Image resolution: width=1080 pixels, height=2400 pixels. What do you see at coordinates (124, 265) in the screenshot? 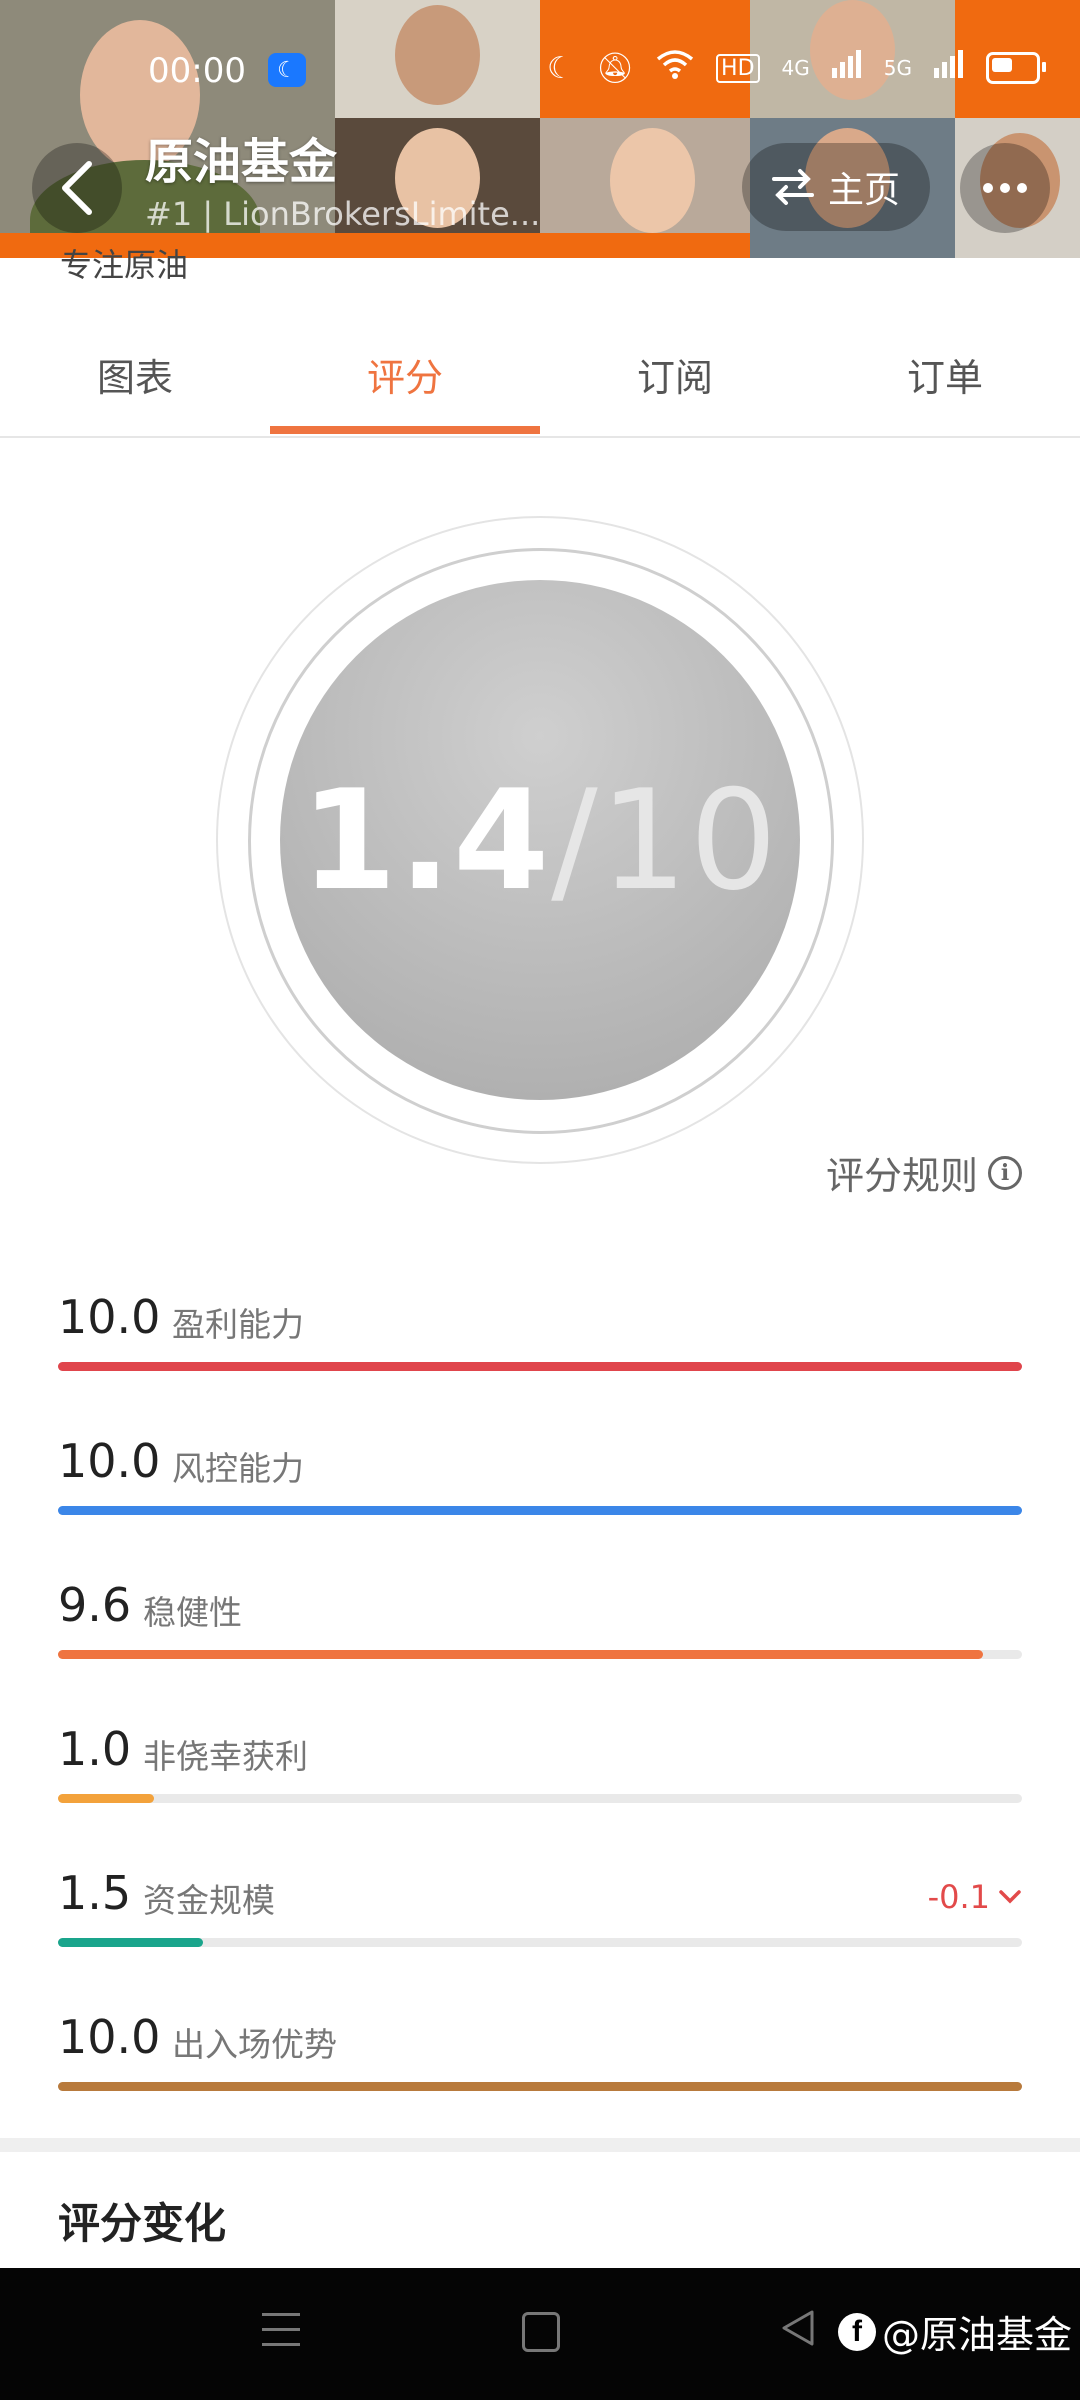
I see `fund-tagline: 专注原油` at bounding box center [124, 265].